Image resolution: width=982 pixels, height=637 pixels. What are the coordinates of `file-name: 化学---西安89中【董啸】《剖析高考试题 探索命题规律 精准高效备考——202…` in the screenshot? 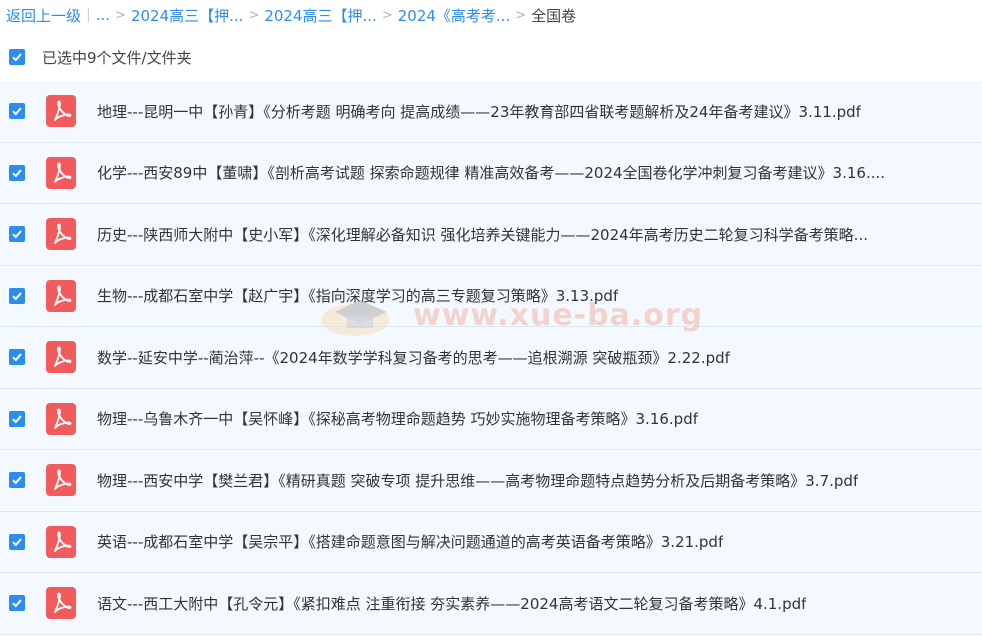 It's located at (491, 172).